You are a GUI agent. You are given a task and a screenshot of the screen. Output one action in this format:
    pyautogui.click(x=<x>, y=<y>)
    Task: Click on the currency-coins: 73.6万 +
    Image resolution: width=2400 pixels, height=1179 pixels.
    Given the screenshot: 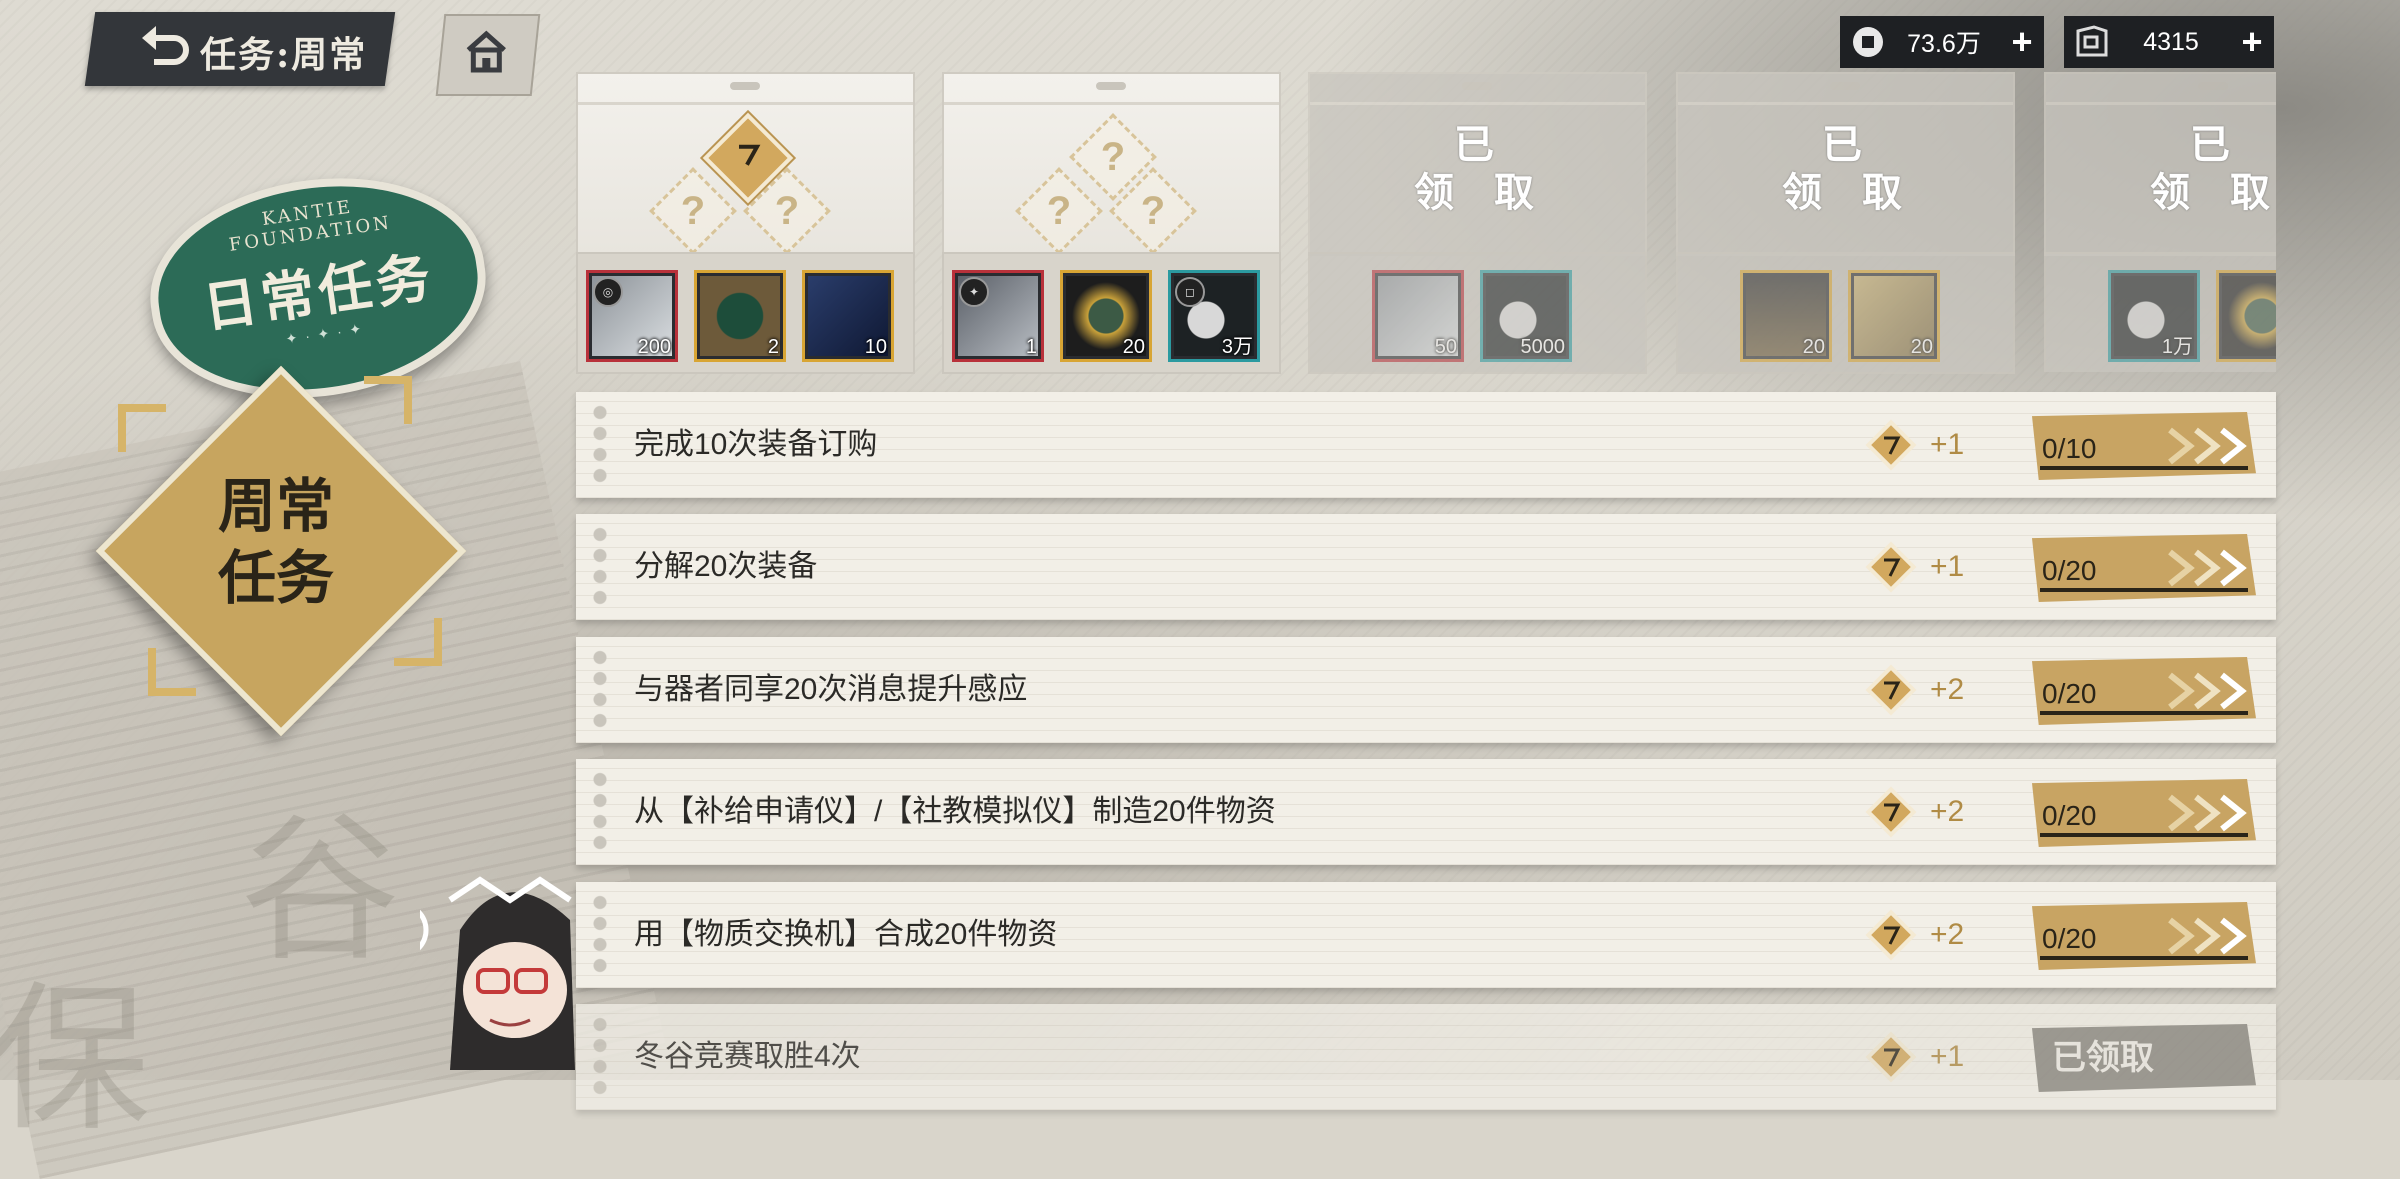 What is the action you would take?
    pyautogui.click(x=1942, y=42)
    